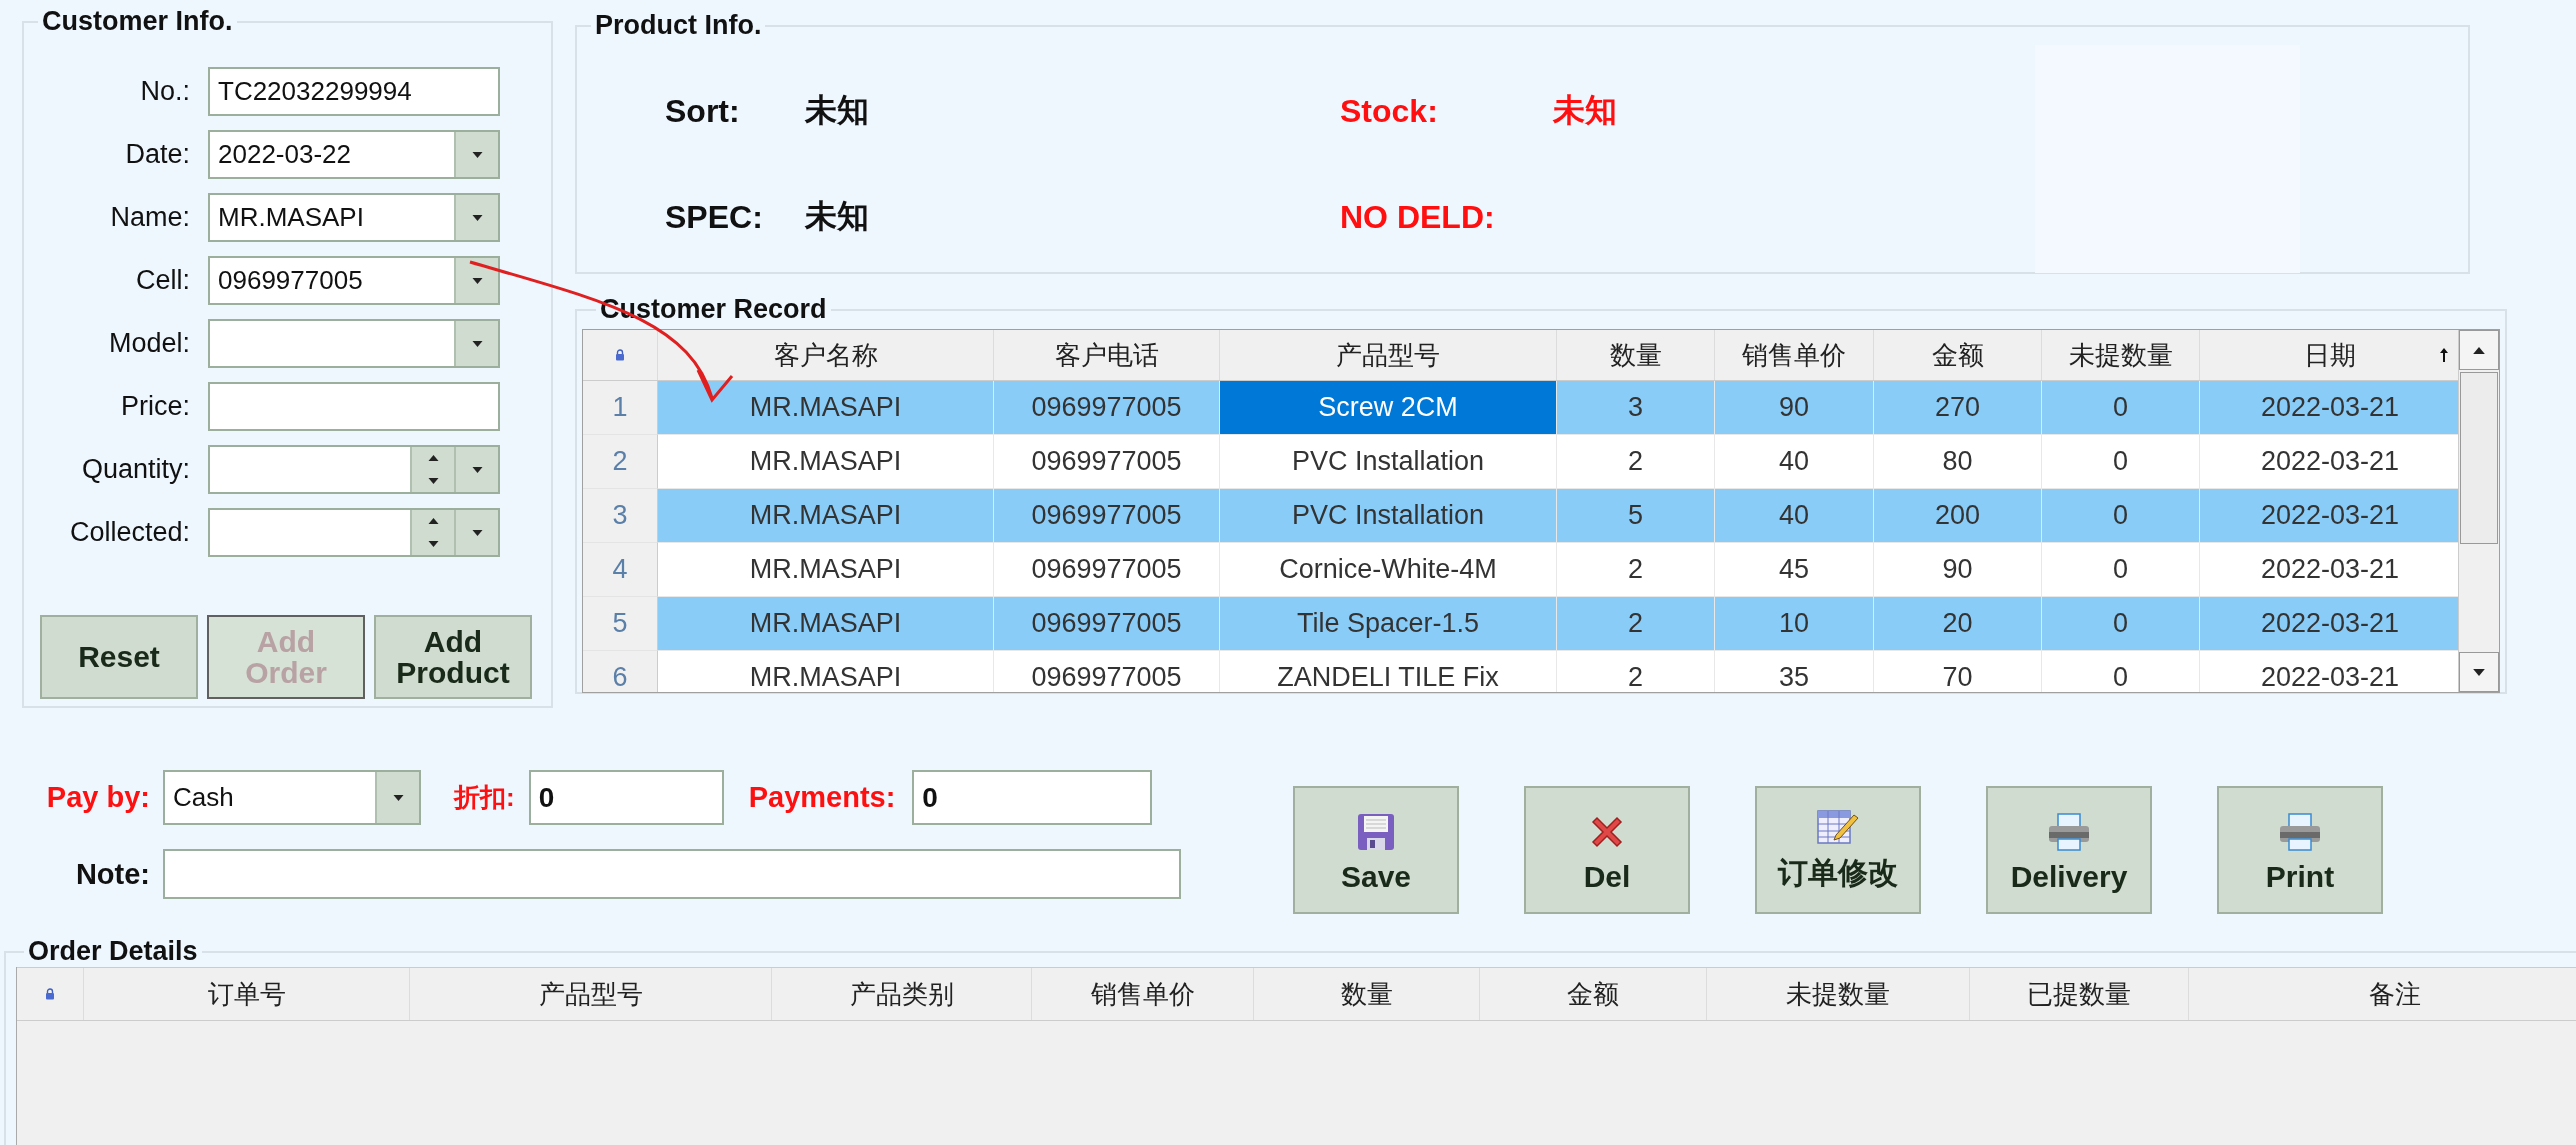  I want to click on field-label: Cell:, so click(162, 280).